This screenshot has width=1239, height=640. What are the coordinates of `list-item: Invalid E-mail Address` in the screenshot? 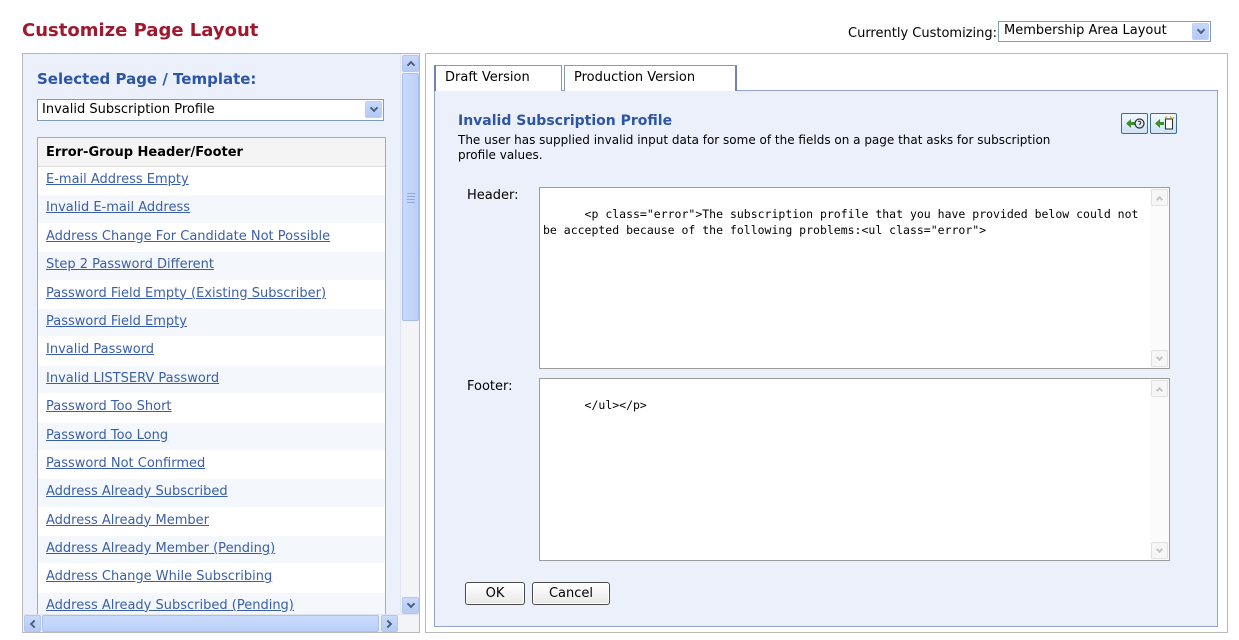 It's located at (211, 209).